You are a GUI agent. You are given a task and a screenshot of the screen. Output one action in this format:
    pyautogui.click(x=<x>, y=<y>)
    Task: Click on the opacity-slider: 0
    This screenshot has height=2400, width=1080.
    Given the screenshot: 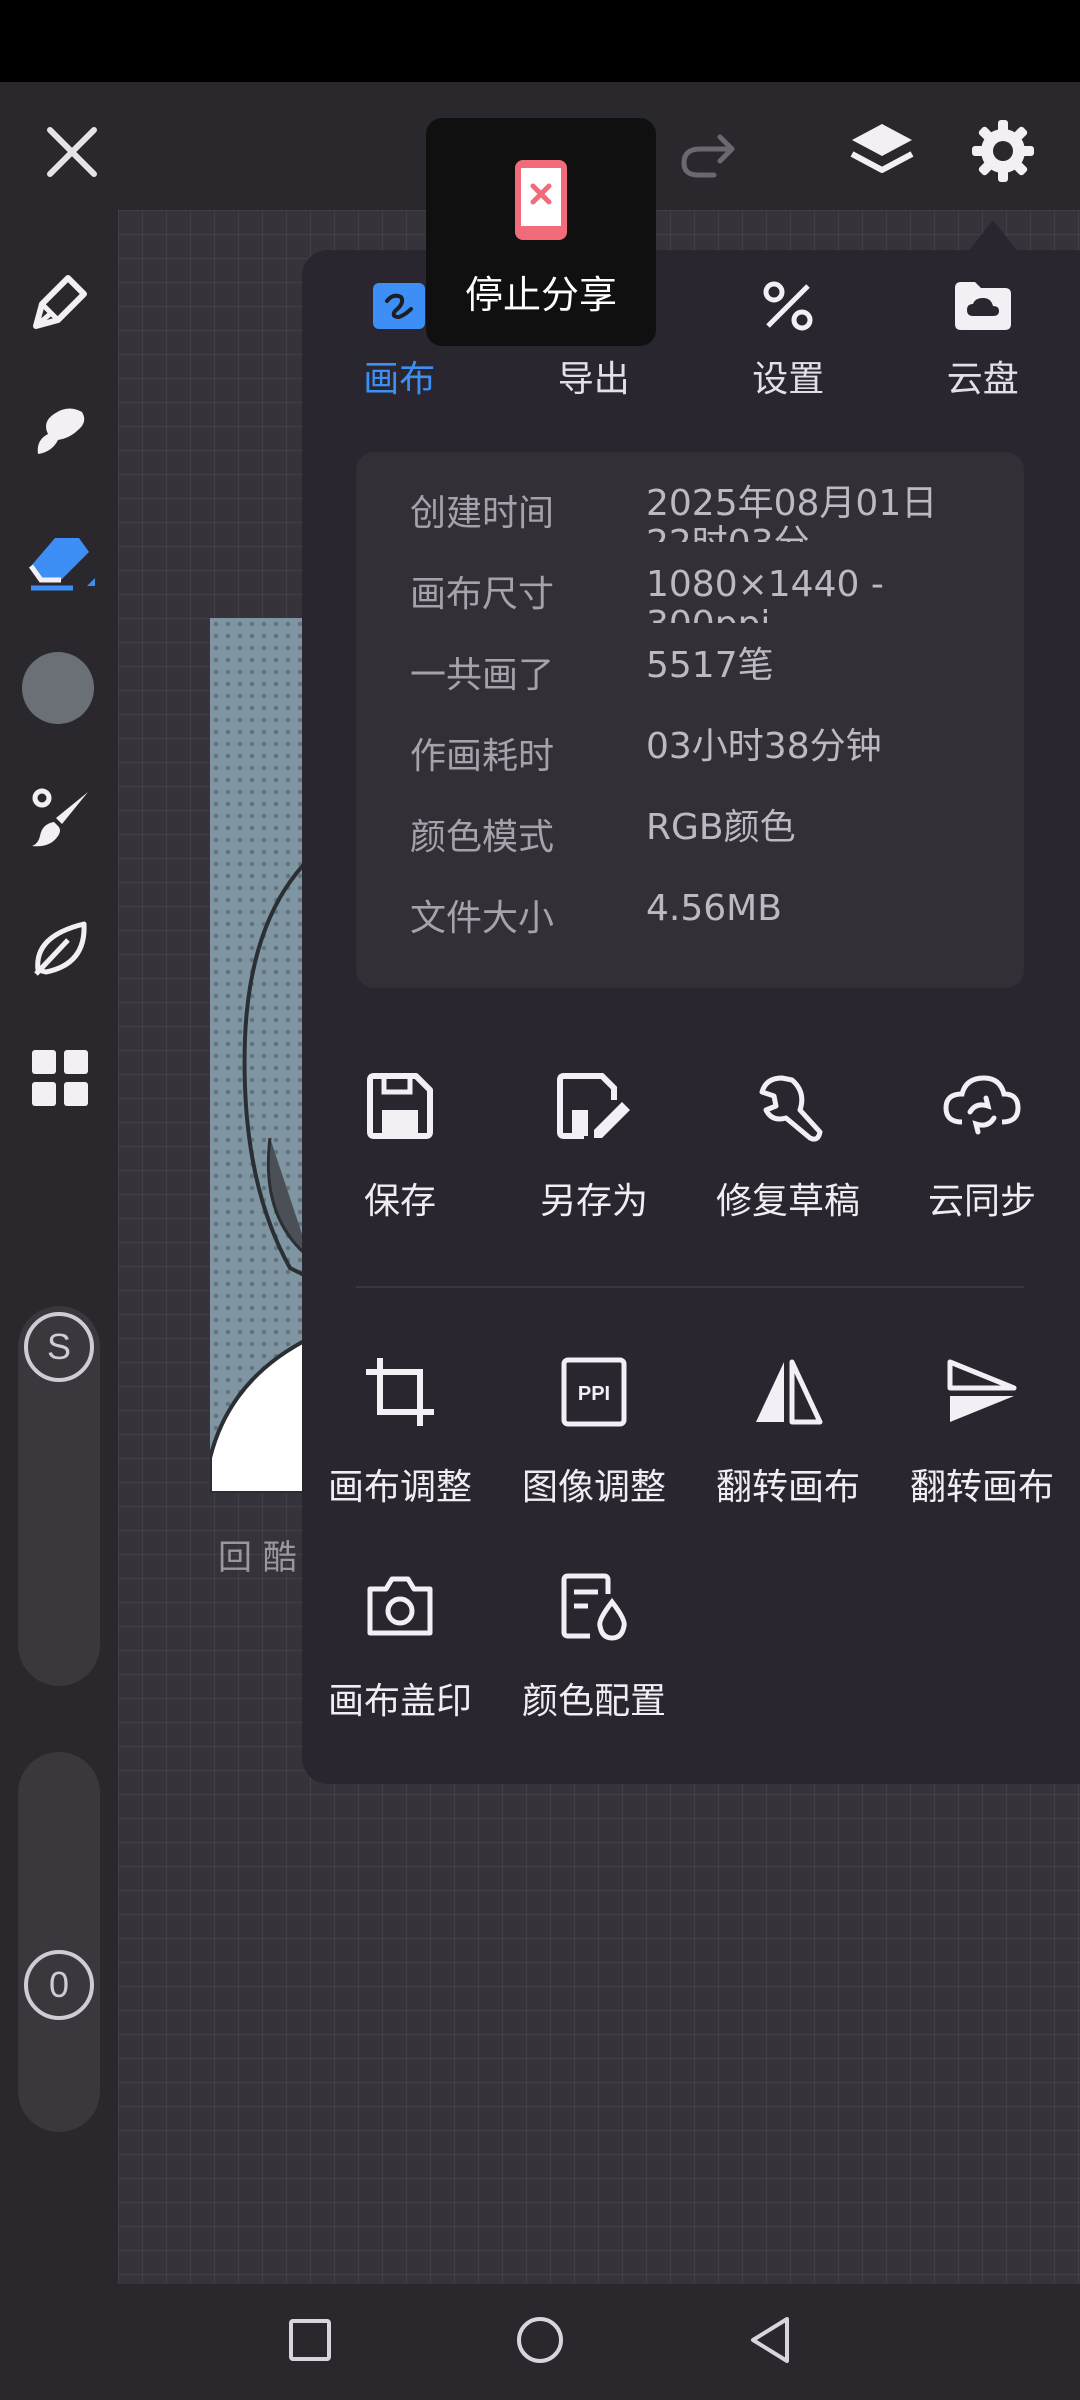 What is the action you would take?
    pyautogui.click(x=59, y=1942)
    